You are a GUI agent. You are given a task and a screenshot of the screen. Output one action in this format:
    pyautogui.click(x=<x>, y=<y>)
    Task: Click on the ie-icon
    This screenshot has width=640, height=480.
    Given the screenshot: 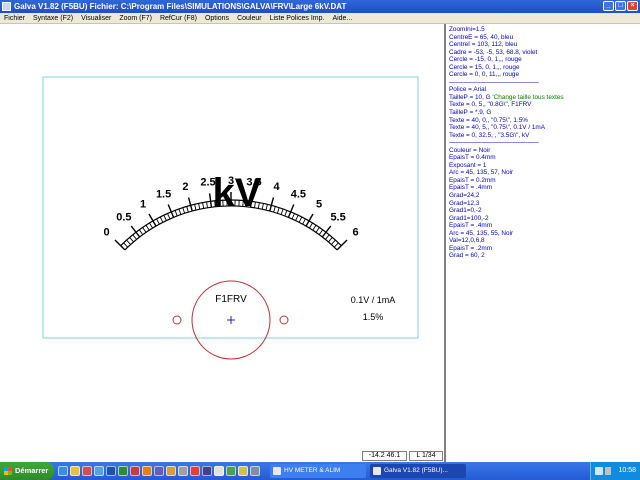 What is the action you would take?
    pyautogui.click(x=63, y=471)
    